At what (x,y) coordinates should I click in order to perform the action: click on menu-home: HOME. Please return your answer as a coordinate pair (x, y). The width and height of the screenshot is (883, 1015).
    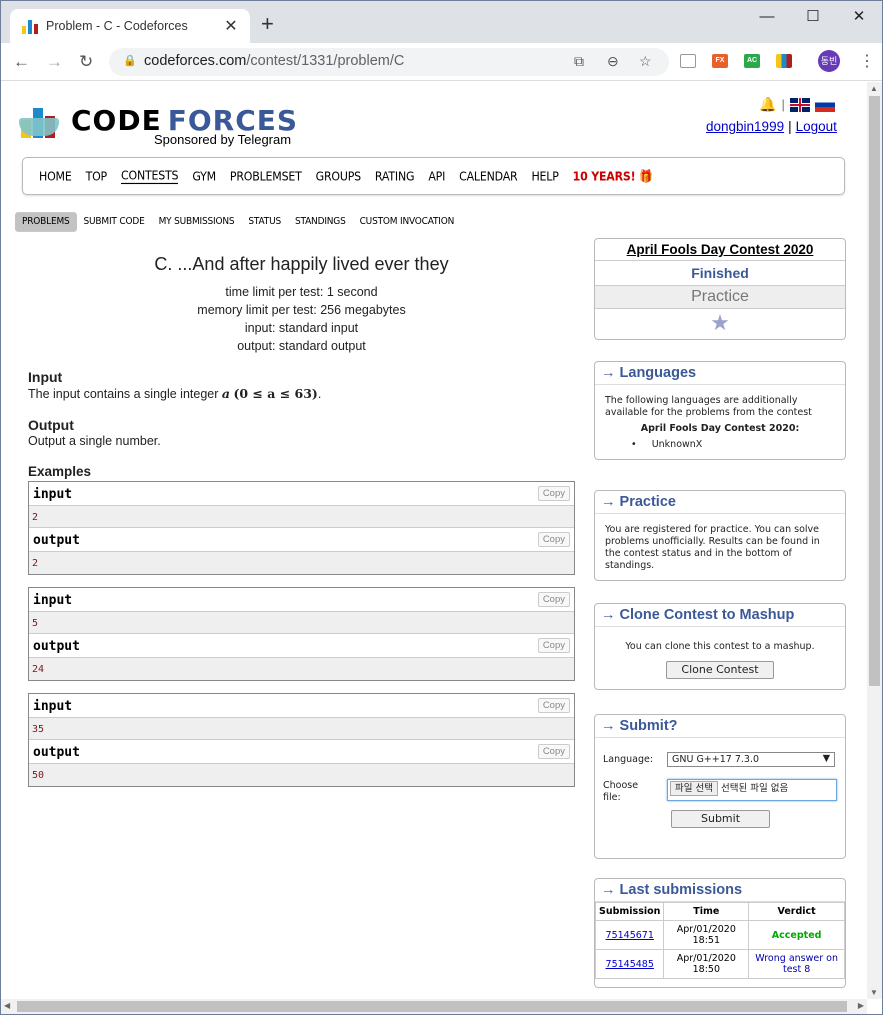
    Looking at the image, I should click on (55, 176).